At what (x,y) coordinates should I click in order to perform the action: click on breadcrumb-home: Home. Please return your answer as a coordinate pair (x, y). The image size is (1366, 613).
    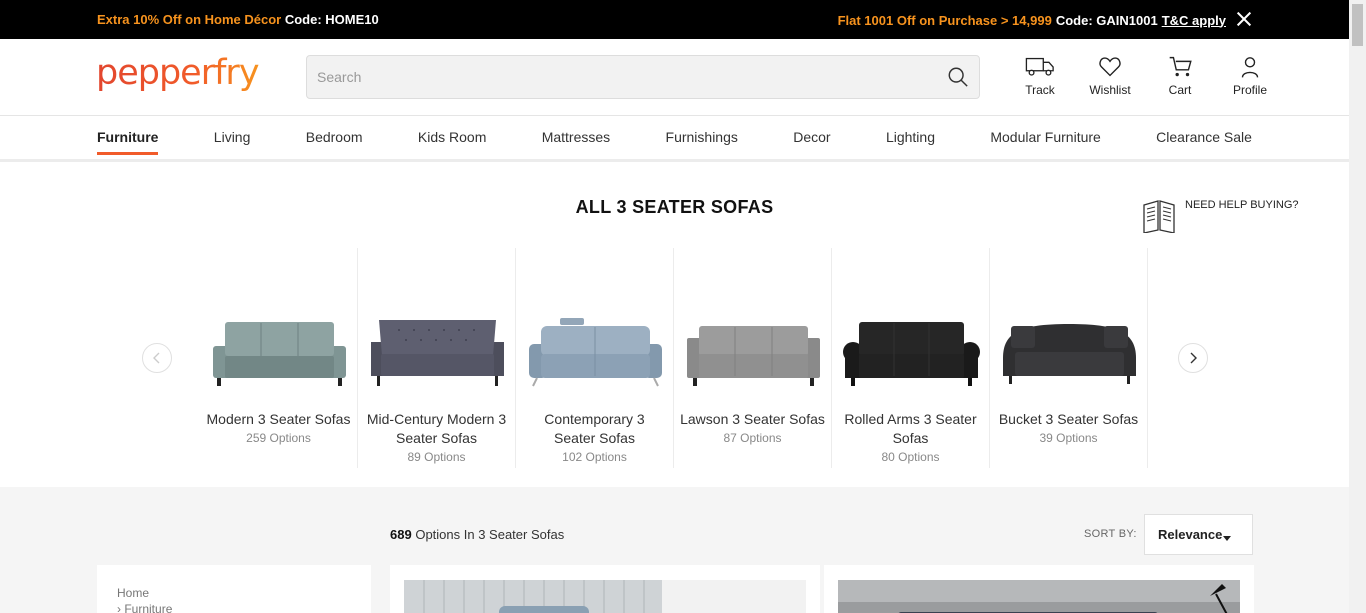
    Looking at the image, I should click on (244, 593).